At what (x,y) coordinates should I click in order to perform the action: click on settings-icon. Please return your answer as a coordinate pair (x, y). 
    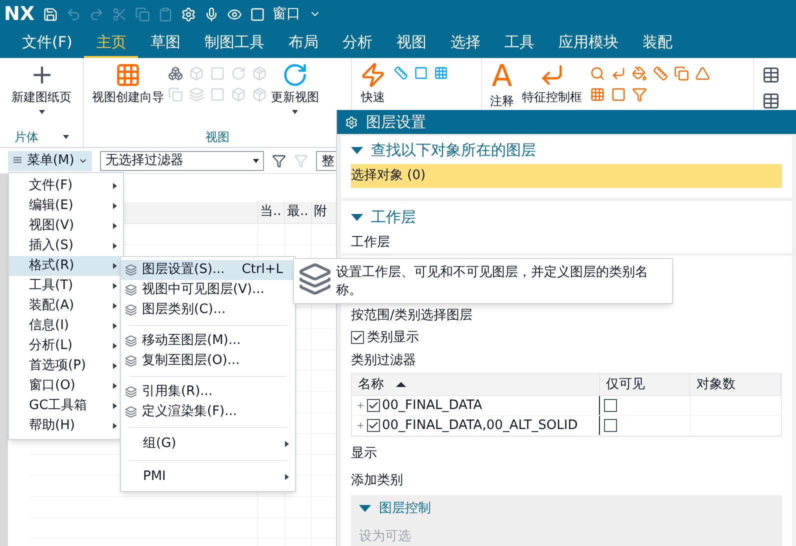
    Looking at the image, I should click on (351, 122).